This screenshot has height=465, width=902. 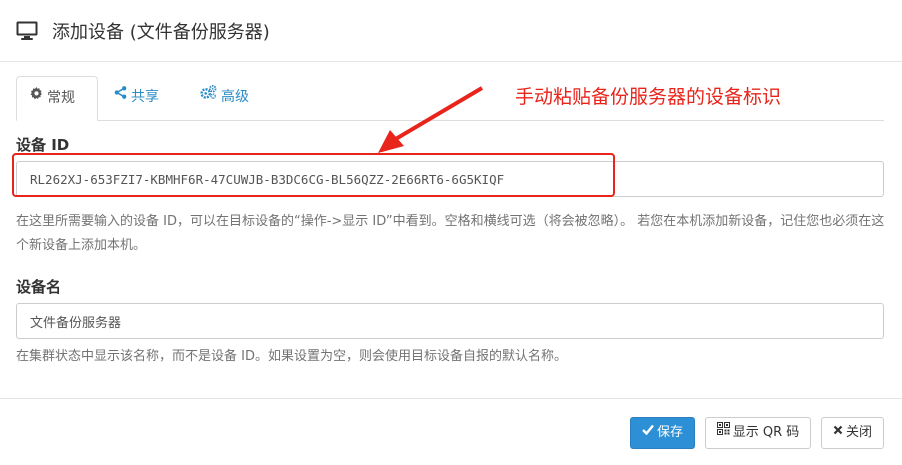 I want to click on check-icon, so click(x=648, y=432).